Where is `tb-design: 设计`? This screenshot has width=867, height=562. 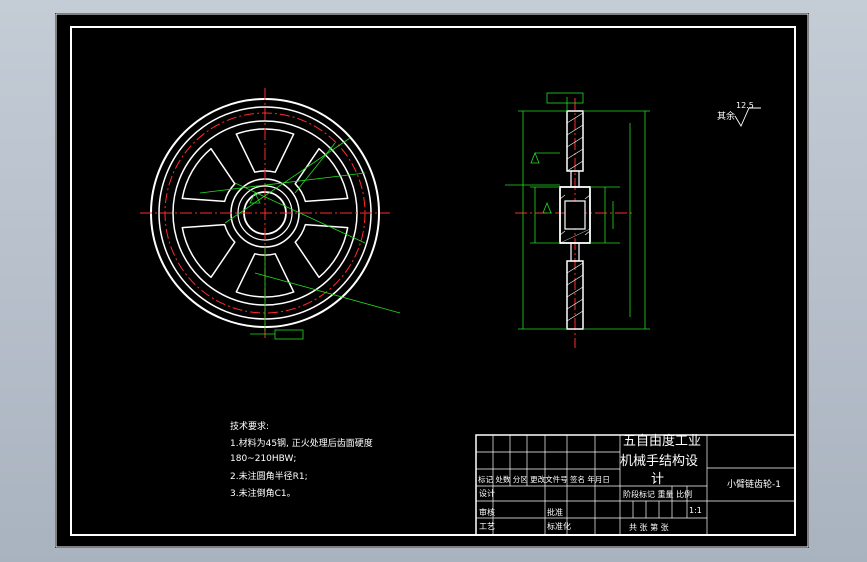 tb-design: 设计 is located at coordinates (487, 493).